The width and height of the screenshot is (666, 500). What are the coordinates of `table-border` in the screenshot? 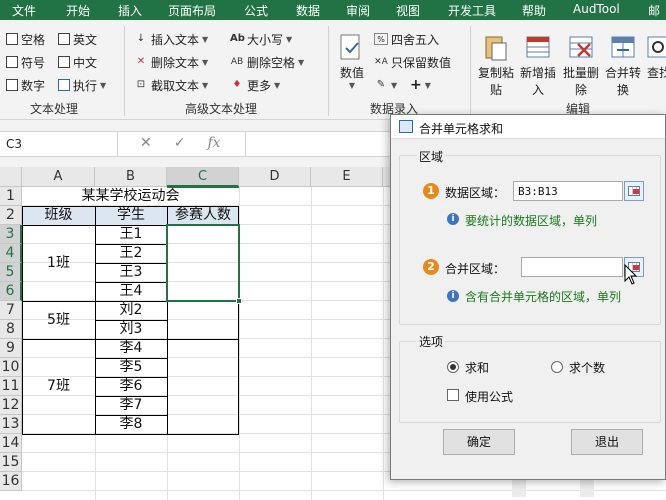 It's located at (130, 434).